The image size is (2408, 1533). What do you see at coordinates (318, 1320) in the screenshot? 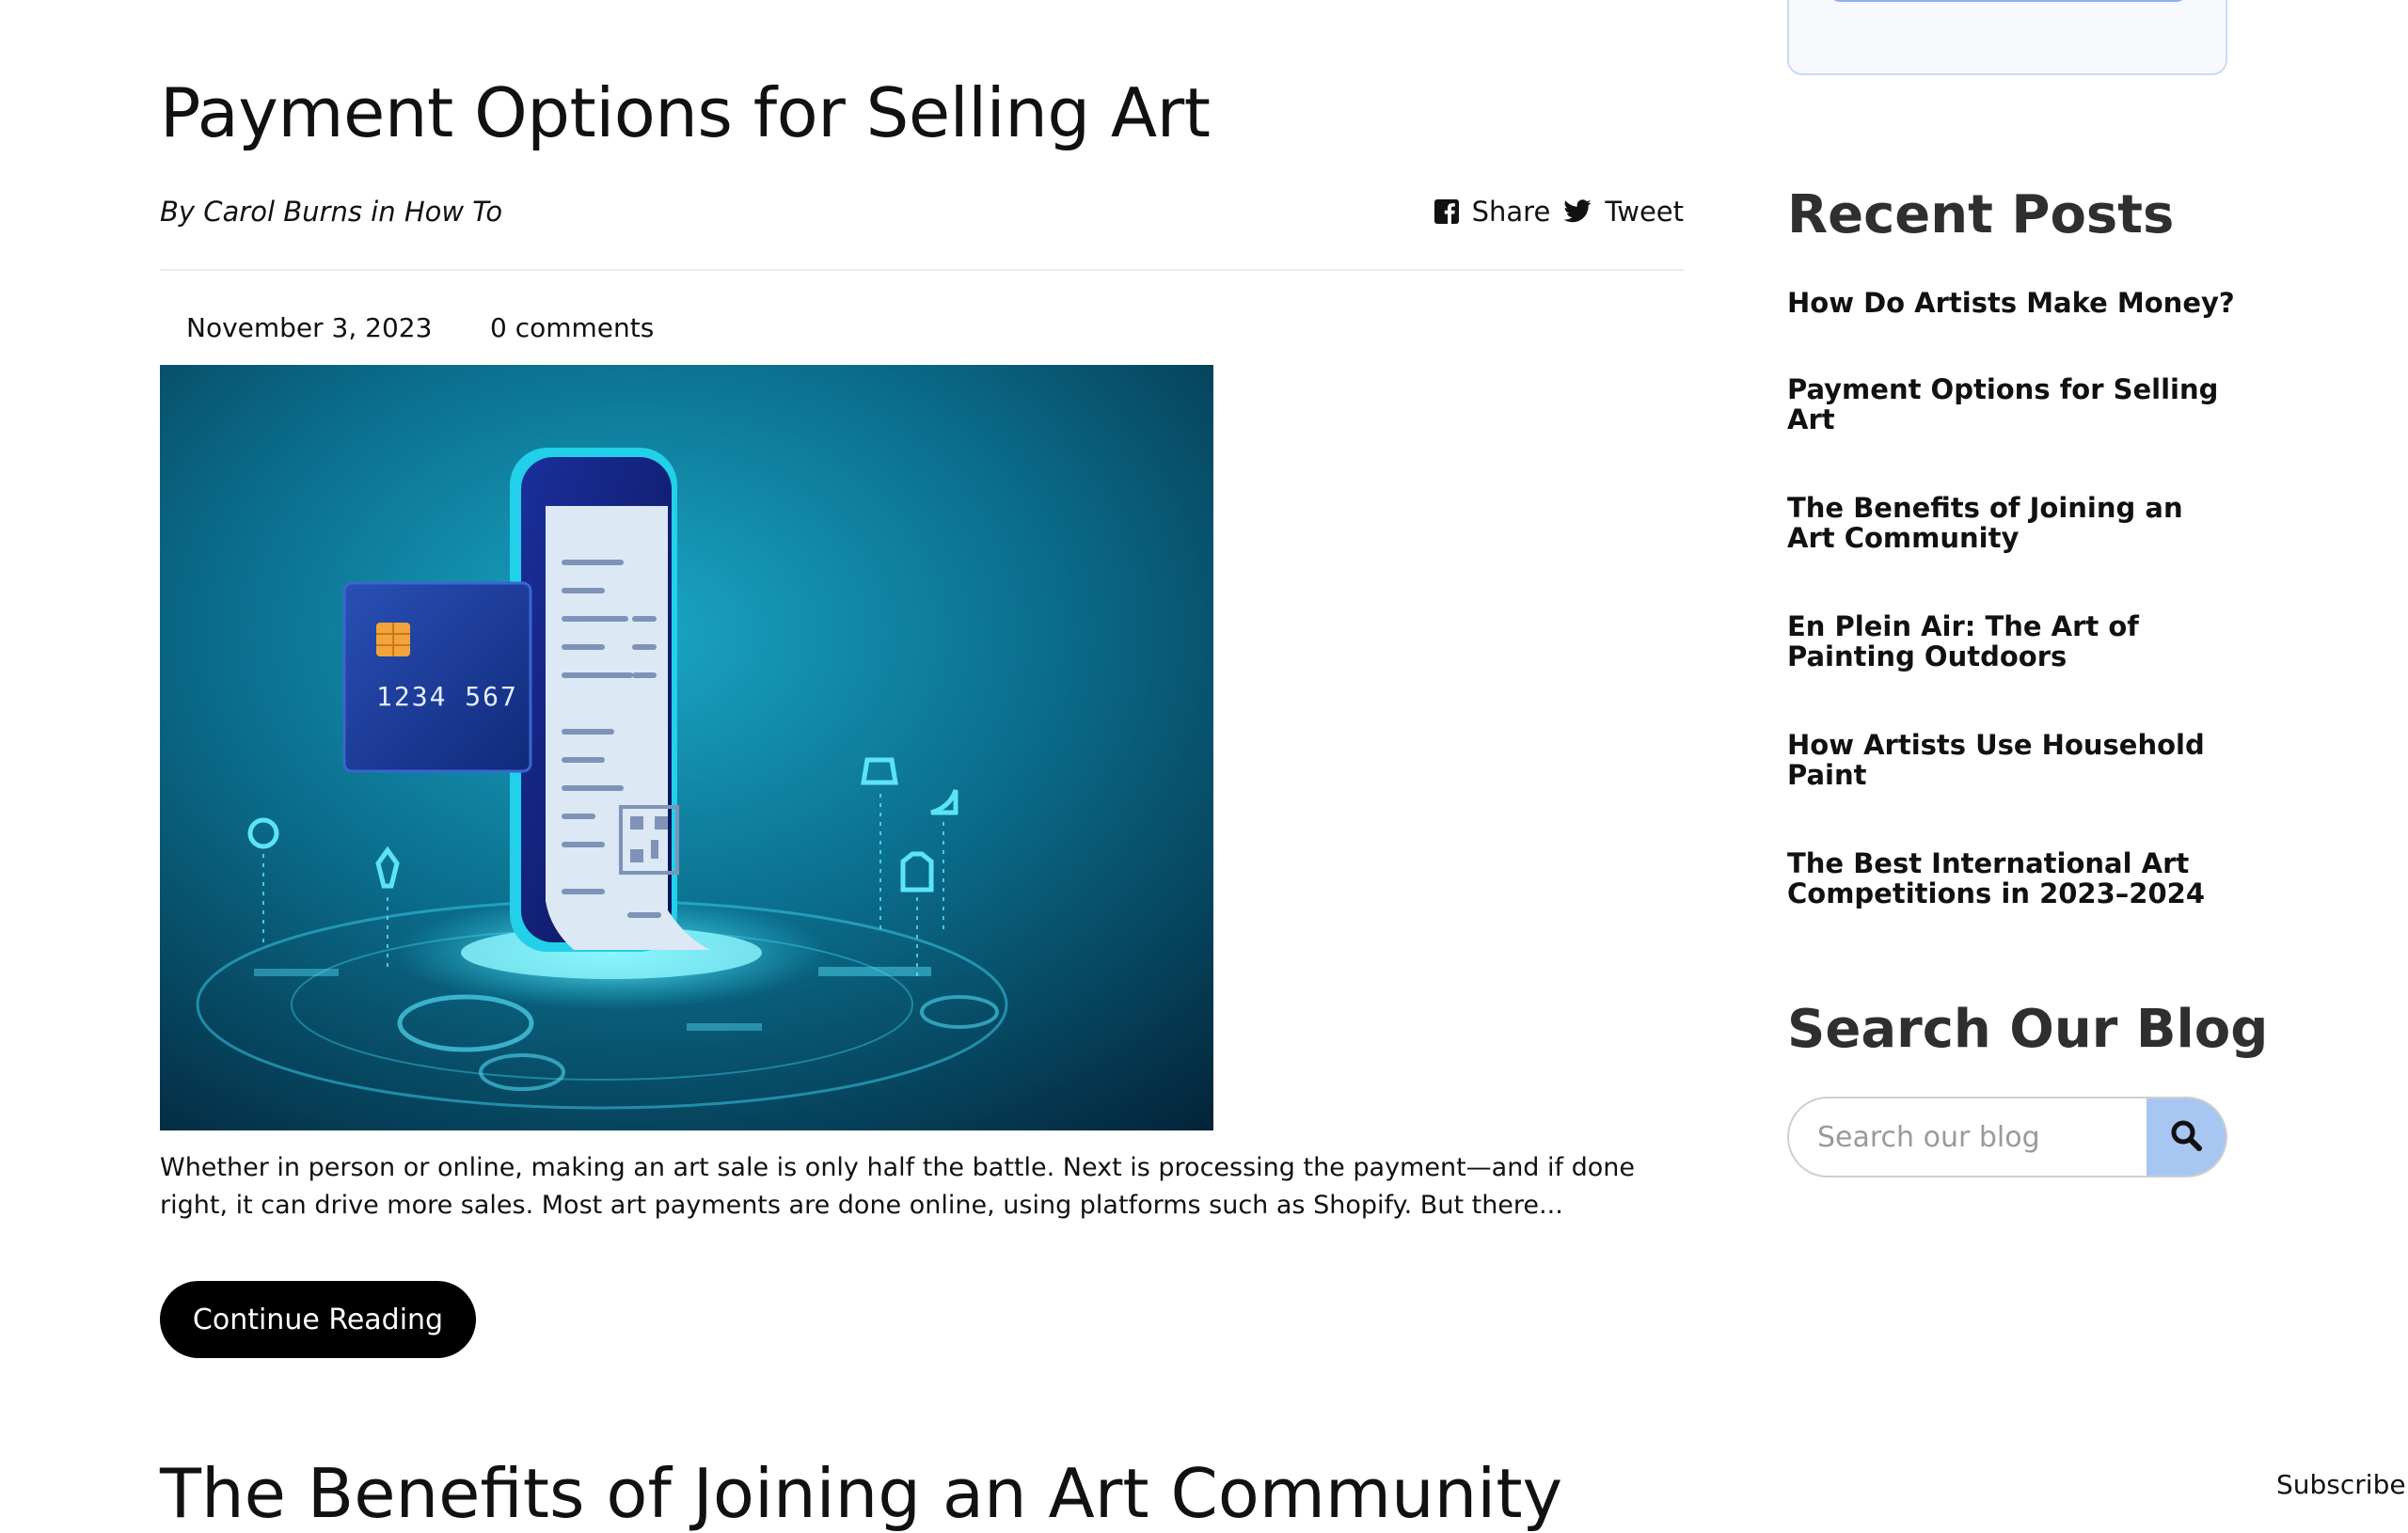
I see `continue-reading-button: Continue Reading` at bounding box center [318, 1320].